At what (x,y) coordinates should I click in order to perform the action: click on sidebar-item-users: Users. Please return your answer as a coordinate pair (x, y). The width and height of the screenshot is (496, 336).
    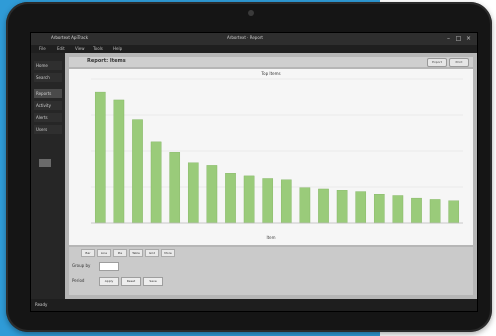
    Looking at the image, I should click on (48, 129).